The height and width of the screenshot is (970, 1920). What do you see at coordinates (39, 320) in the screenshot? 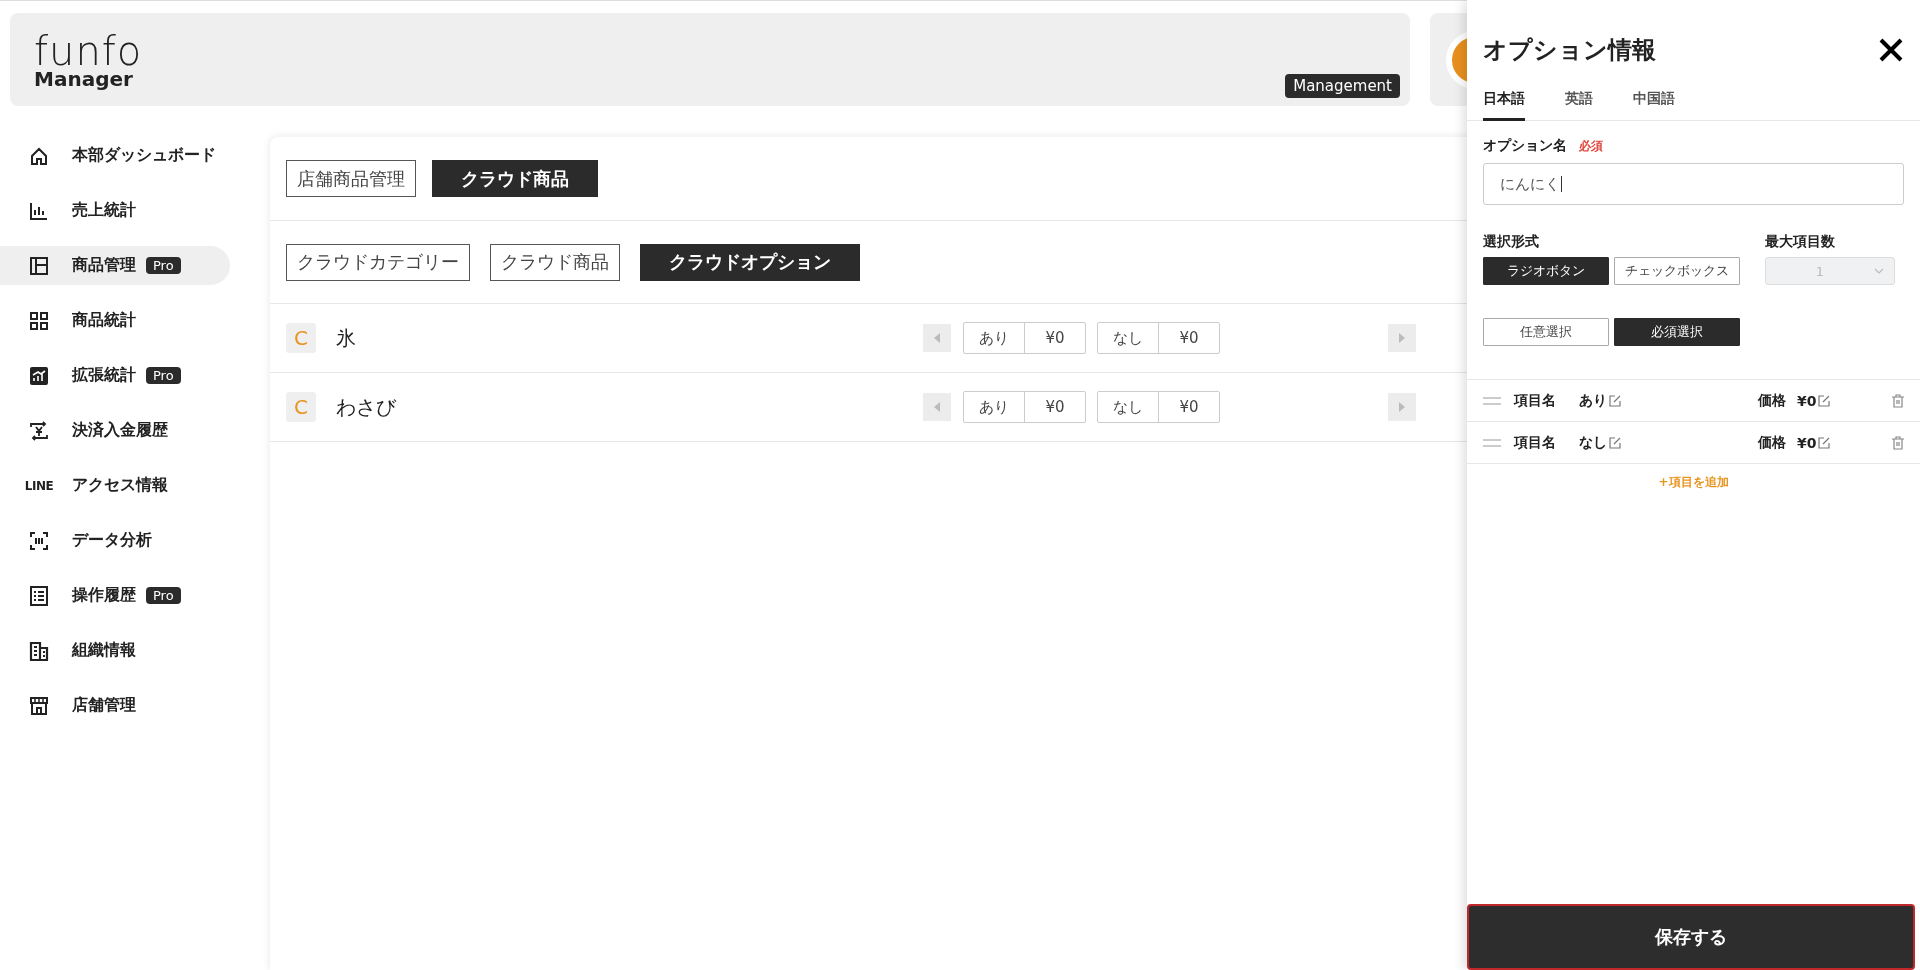
I see `grid-icon` at bounding box center [39, 320].